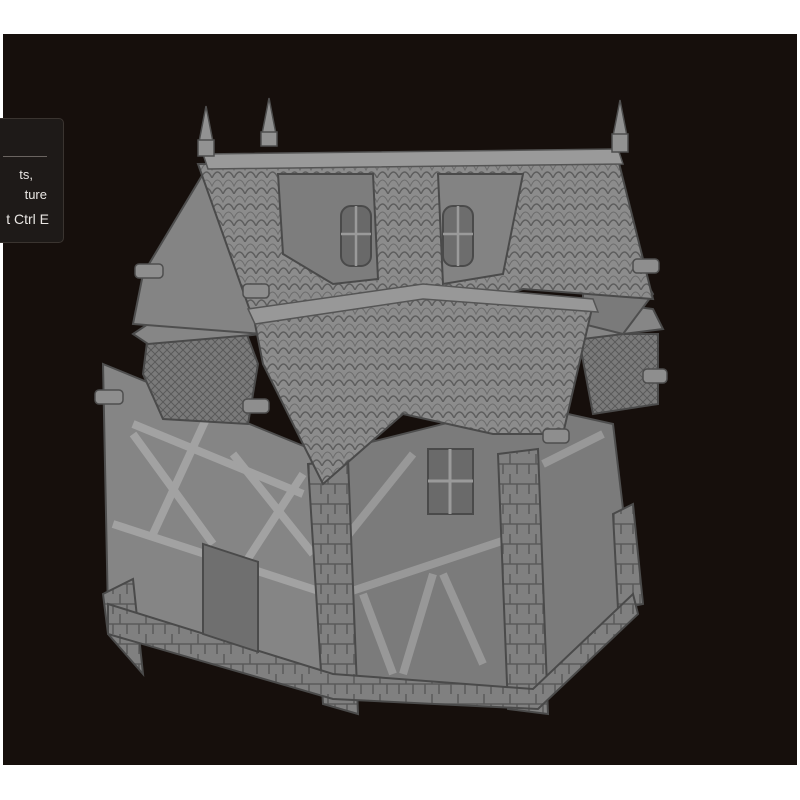  Describe the element at coordinates (27, 219) in the screenshot. I see `tooltip-shortcut: t Ctrl E` at that location.